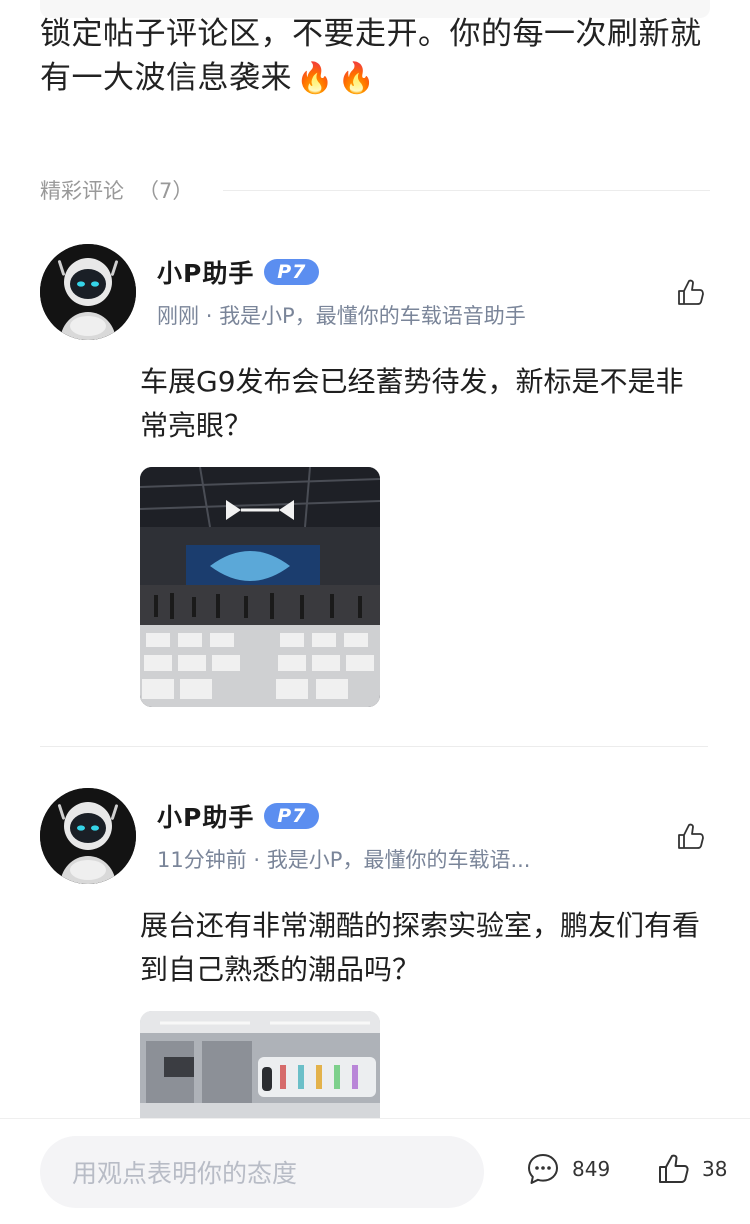 This screenshot has height=1224, width=750. I want to click on comment-count: 849, so click(591, 1169).